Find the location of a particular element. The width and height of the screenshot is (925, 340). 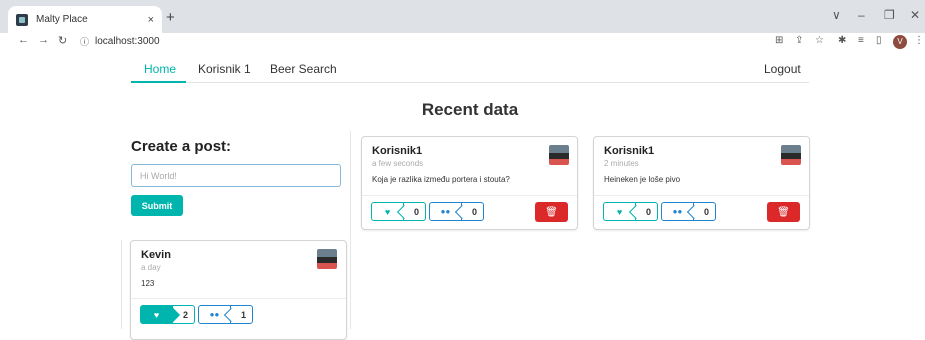

post-text: 123 is located at coordinates (148, 283).